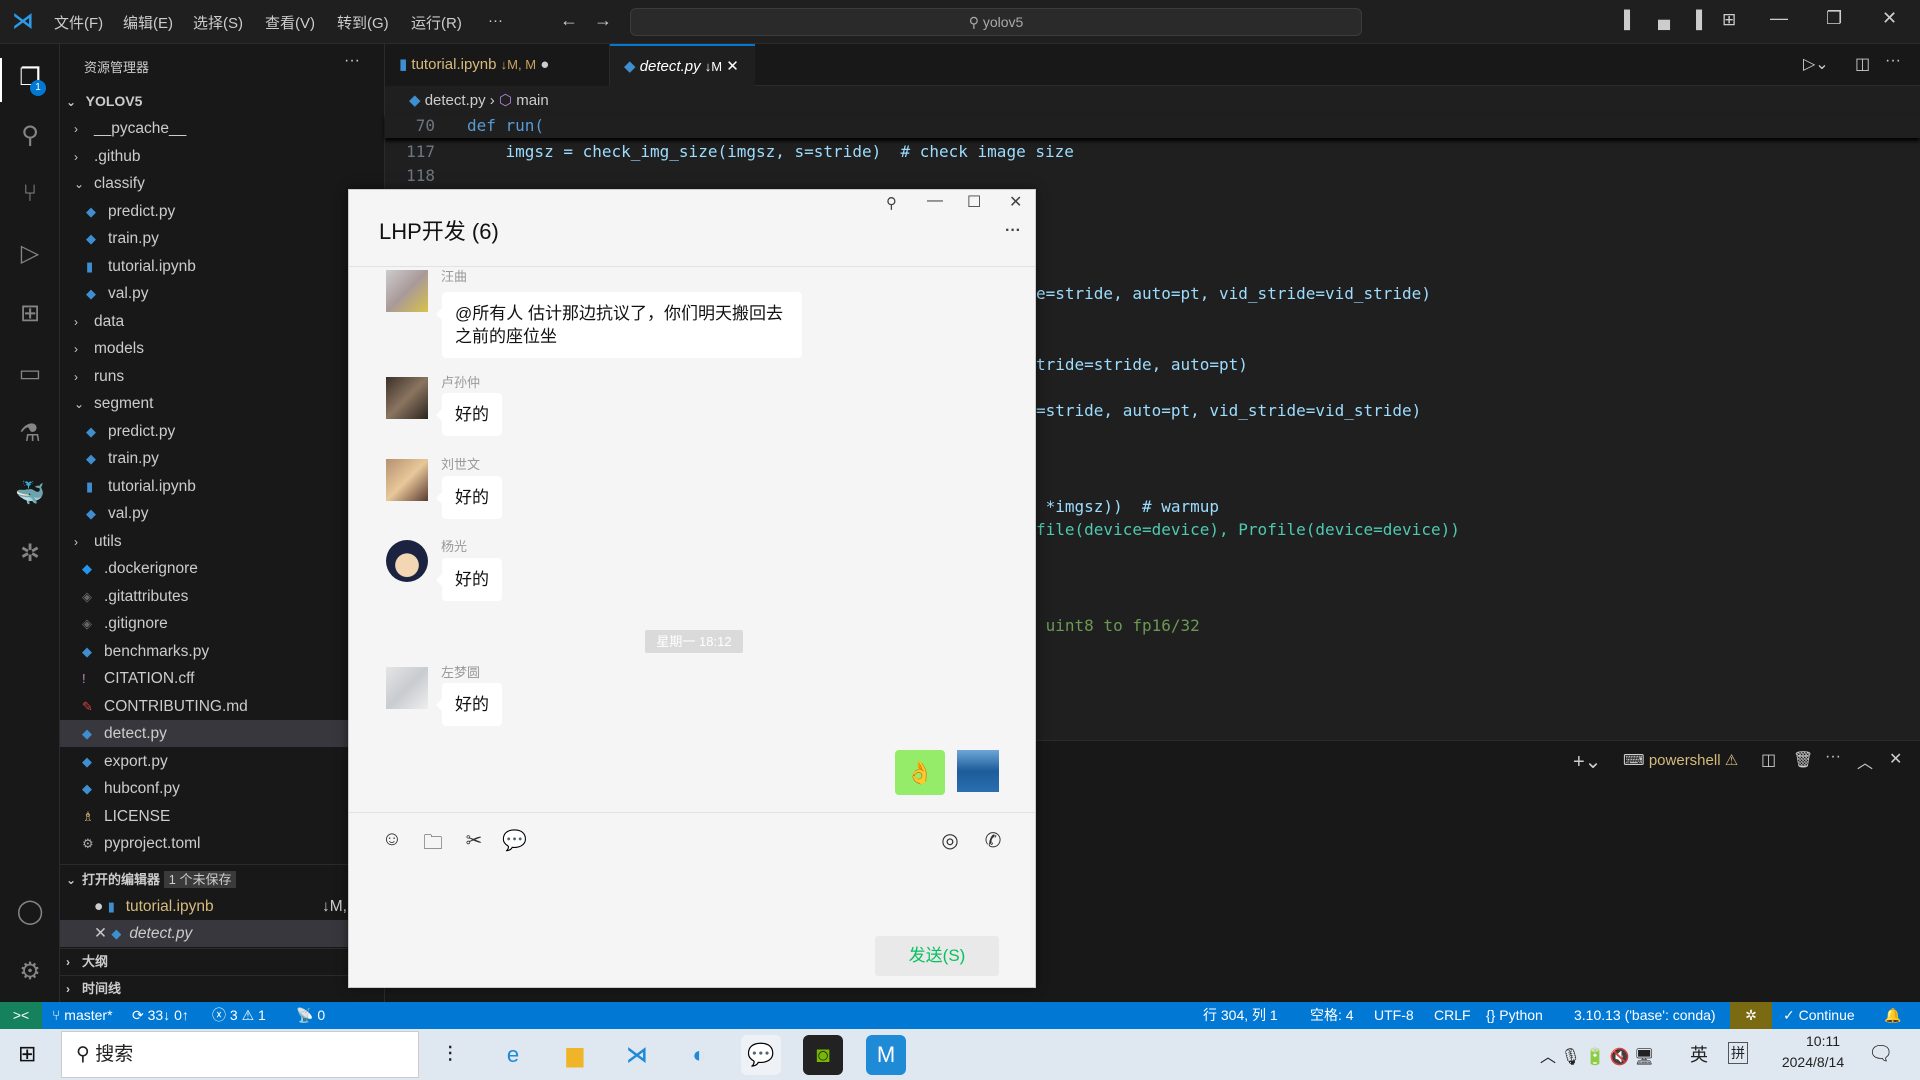 Image resolution: width=1920 pixels, height=1080 pixels. I want to click on indentation: 空格: 4, so click(1332, 1015).